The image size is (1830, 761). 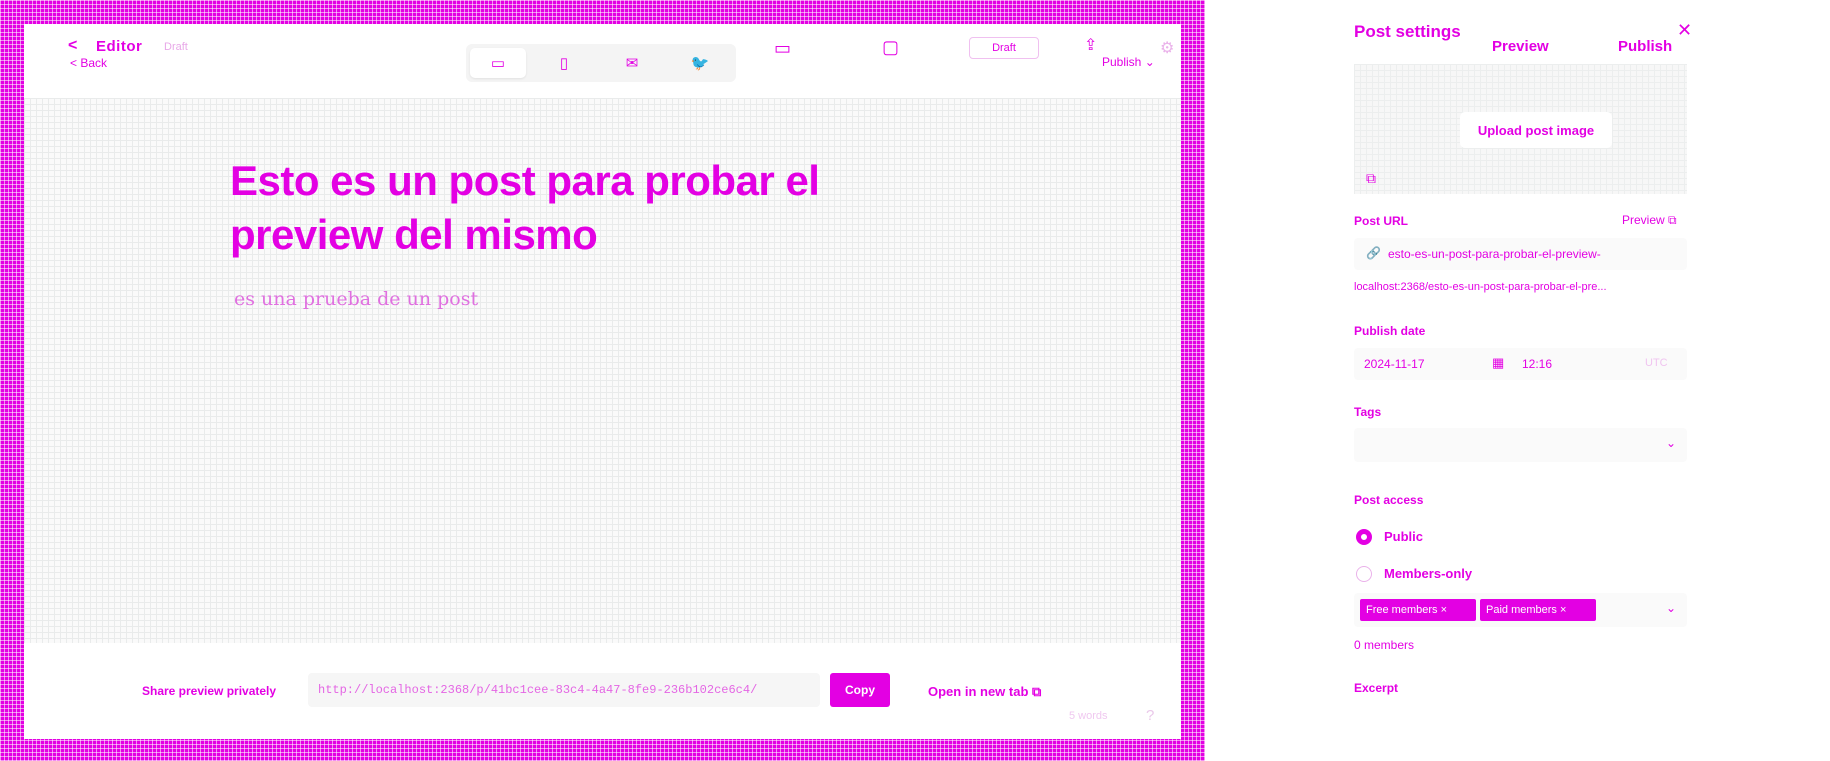 I want to click on time-input: 12:16, so click(x=1537, y=364).